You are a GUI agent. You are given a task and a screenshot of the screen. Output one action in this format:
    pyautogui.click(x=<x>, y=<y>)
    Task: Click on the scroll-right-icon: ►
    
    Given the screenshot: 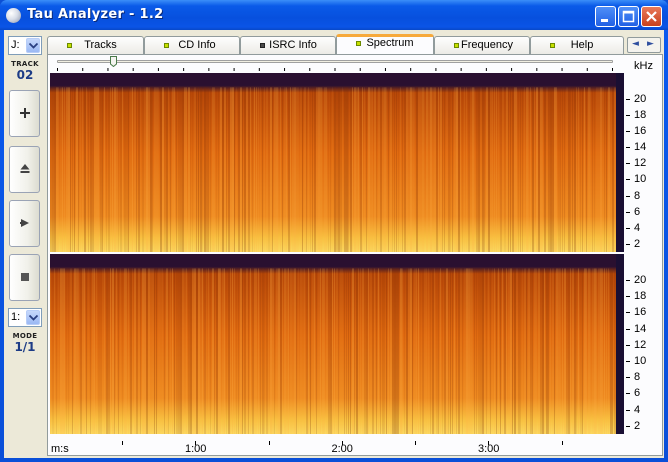 What is the action you would take?
    pyautogui.click(x=650, y=44)
    